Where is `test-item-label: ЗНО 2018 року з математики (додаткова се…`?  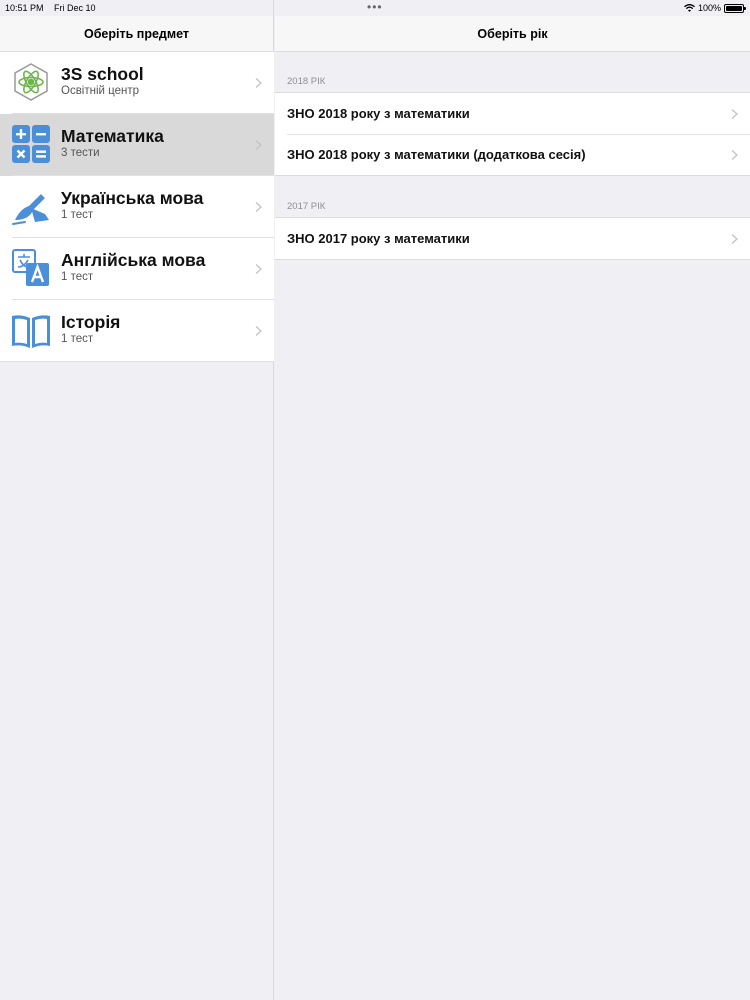
test-item-label: ЗНО 2018 року з математики (додаткова се… is located at coordinates (436, 154).